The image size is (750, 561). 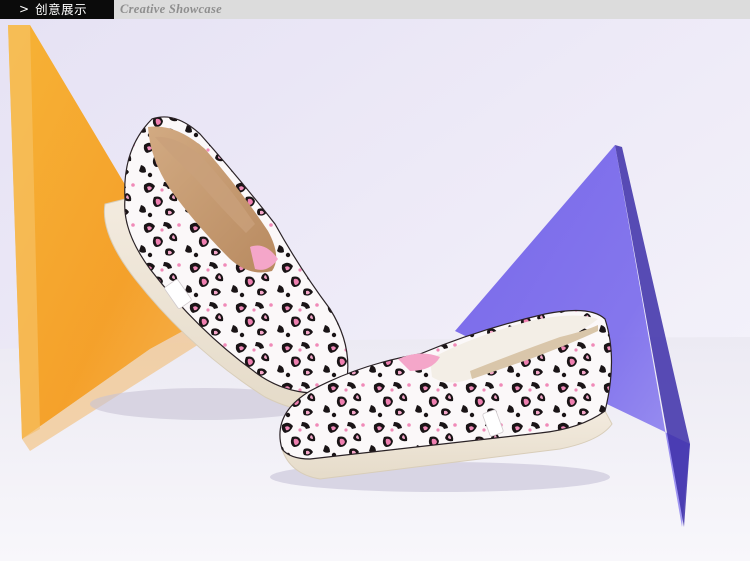 I want to click on section-header-label: > 创意展示, so click(x=57, y=9).